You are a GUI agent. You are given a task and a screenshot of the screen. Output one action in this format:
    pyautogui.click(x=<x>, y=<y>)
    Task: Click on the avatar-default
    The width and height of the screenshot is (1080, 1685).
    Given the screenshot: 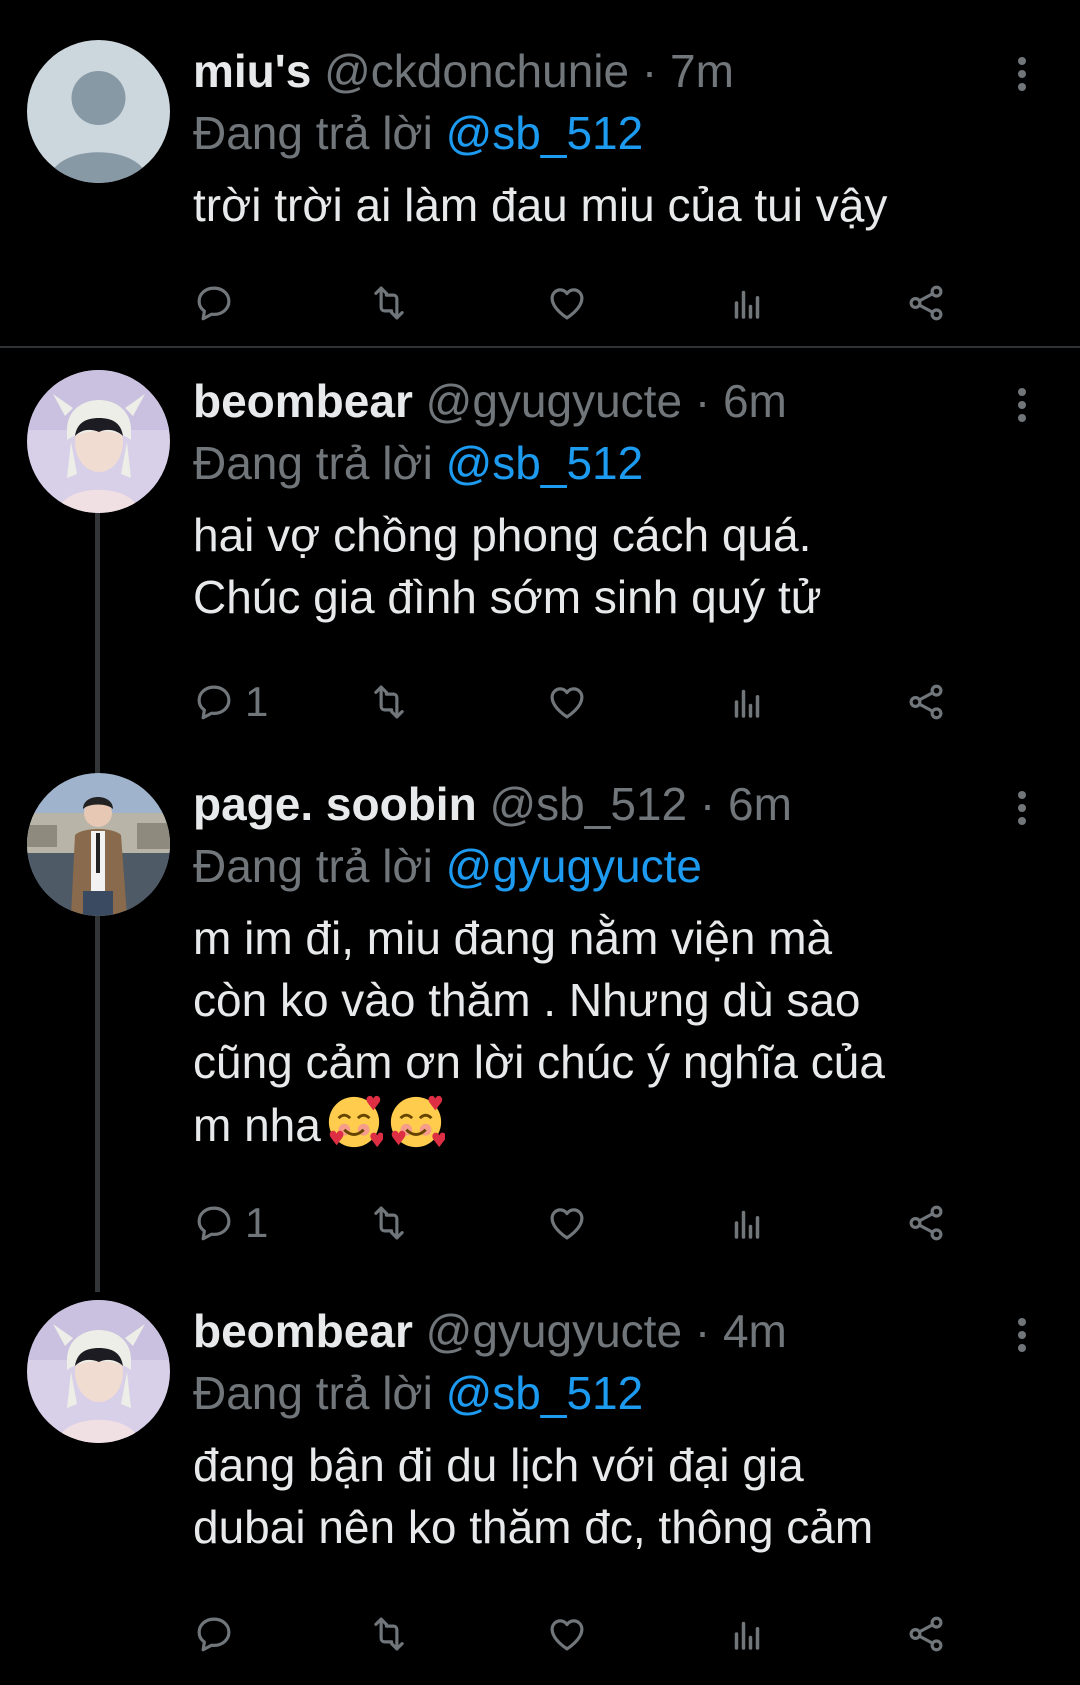 What is the action you would take?
    pyautogui.click(x=98, y=111)
    